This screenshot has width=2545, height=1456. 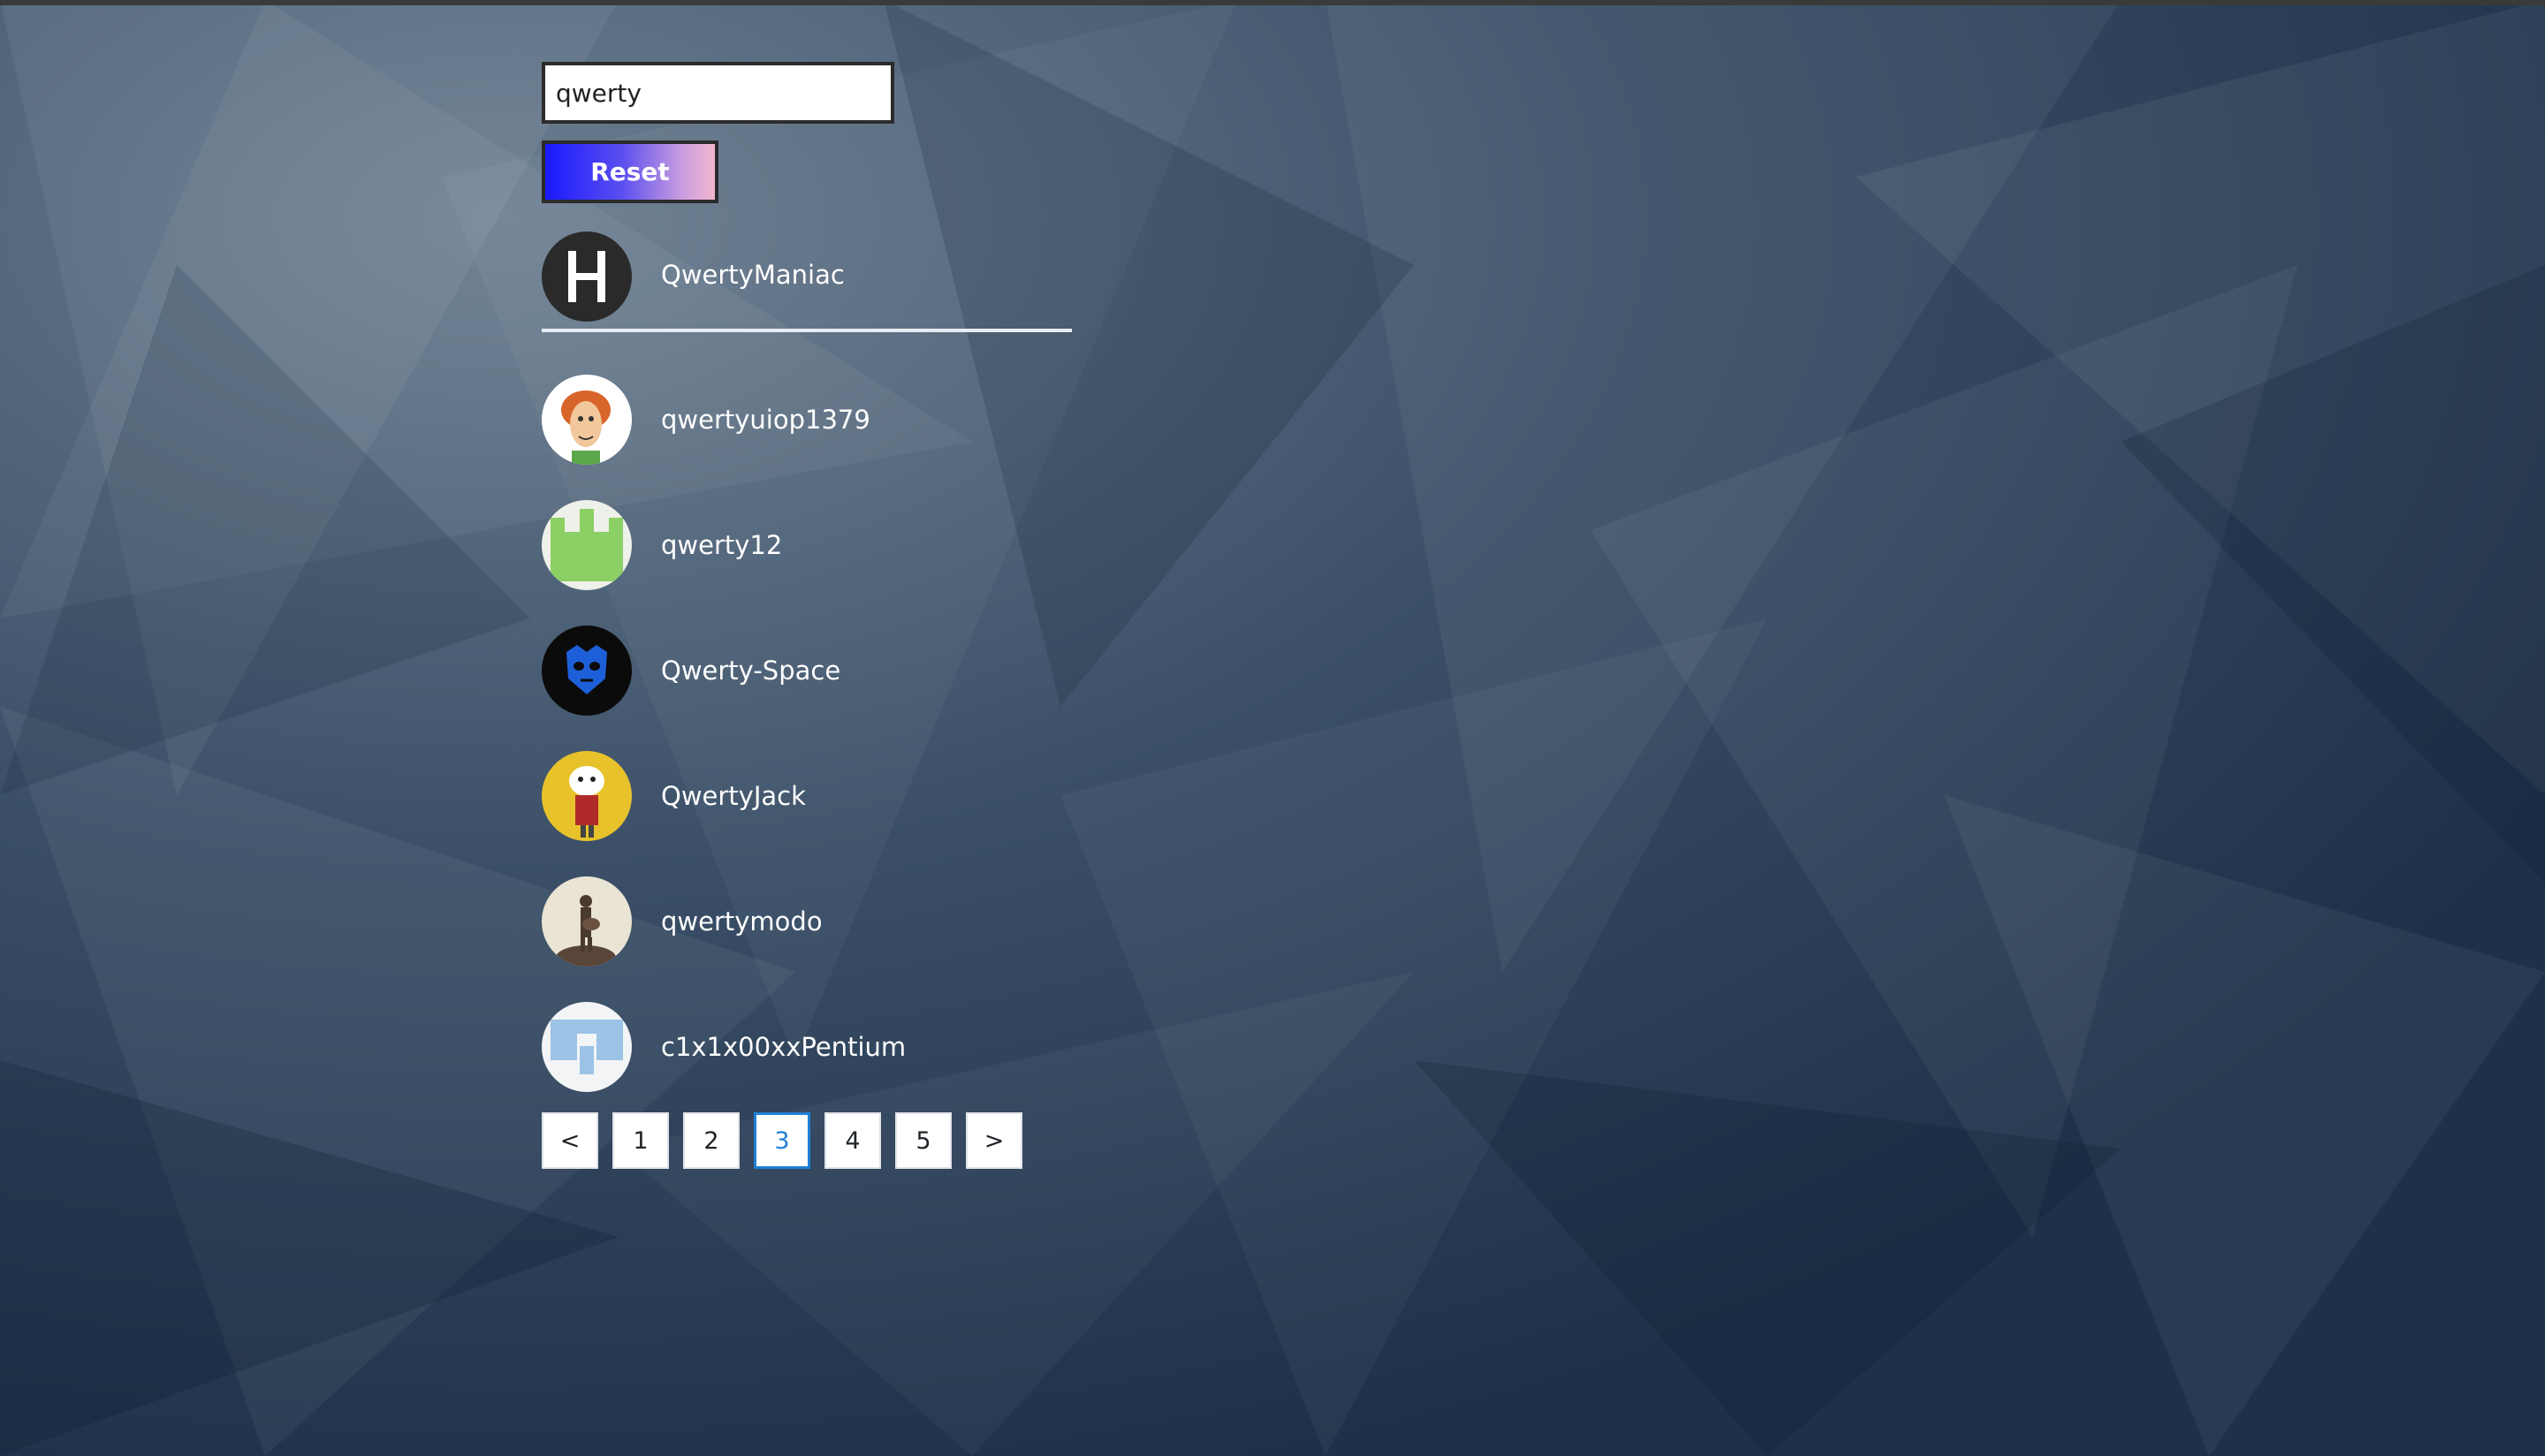 What do you see at coordinates (587, 796) in the screenshot?
I see `cartoon-character-yellow-avatar-icon` at bounding box center [587, 796].